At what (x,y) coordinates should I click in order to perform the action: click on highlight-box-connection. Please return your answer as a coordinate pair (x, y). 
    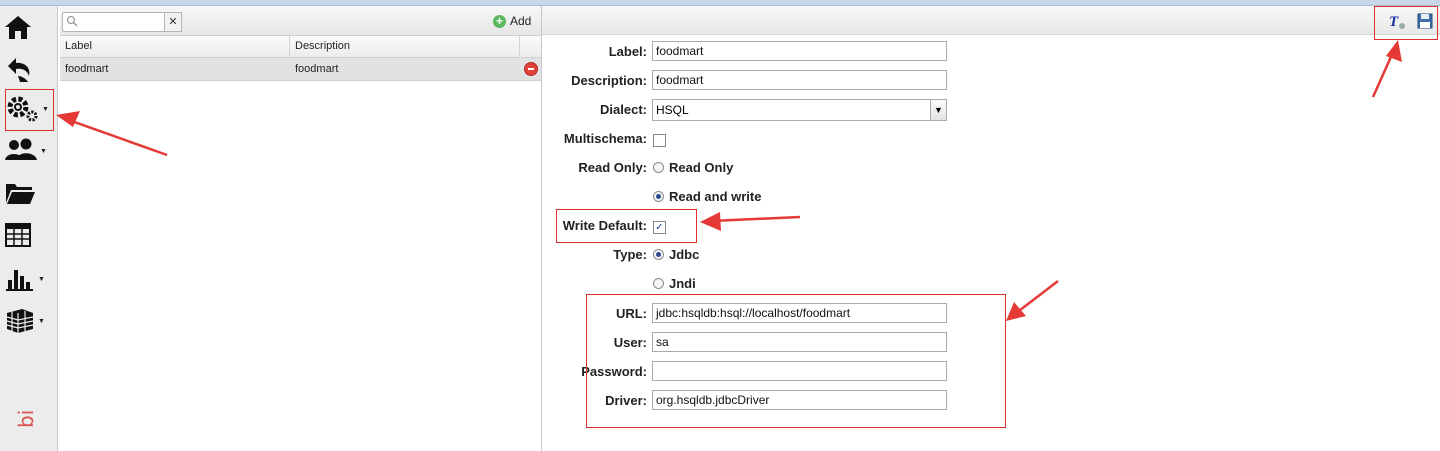
    Looking at the image, I should click on (796, 361).